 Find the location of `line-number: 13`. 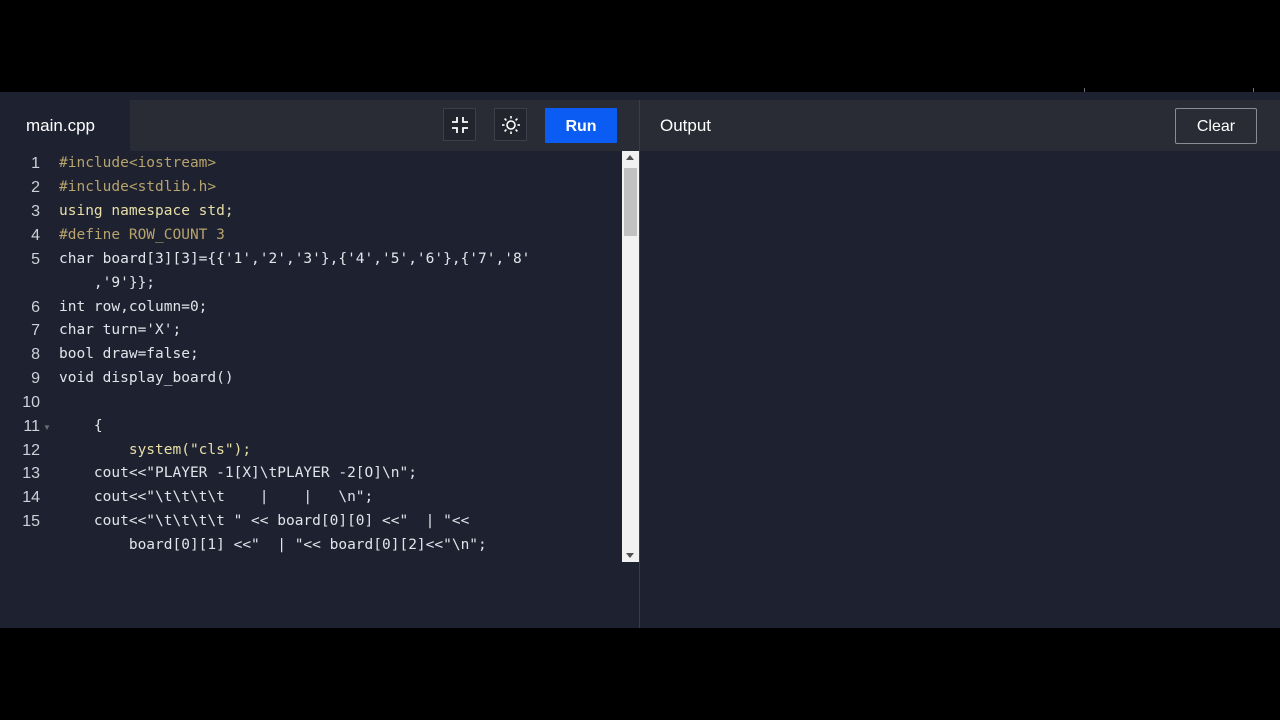

line-number: 13 is located at coordinates (31, 473).